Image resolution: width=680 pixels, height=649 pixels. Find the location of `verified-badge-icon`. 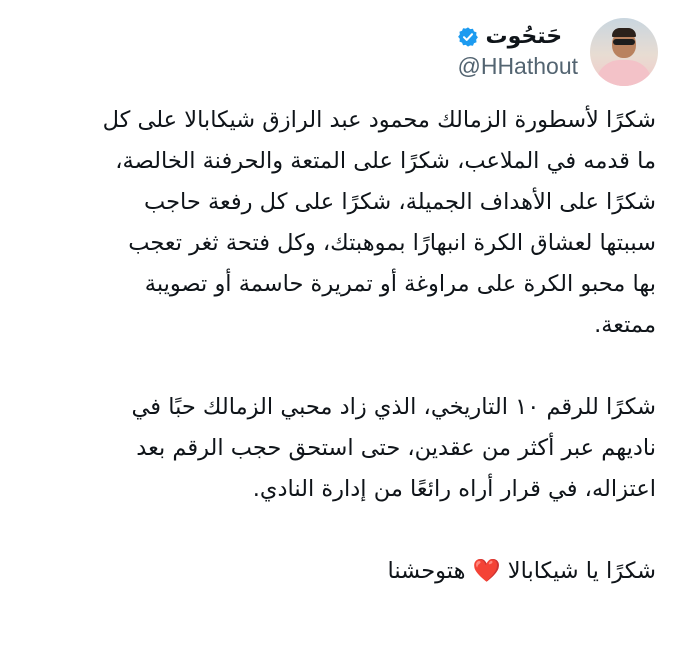

verified-badge-icon is located at coordinates (468, 36).